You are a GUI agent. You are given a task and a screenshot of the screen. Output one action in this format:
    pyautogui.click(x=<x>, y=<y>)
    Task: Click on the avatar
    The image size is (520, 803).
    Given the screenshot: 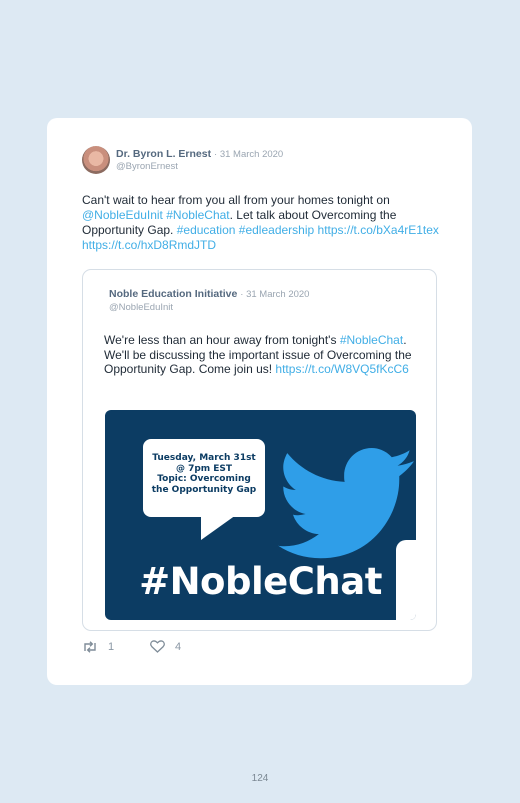 What is the action you would take?
    pyautogui.click(x=96, y=160)
    